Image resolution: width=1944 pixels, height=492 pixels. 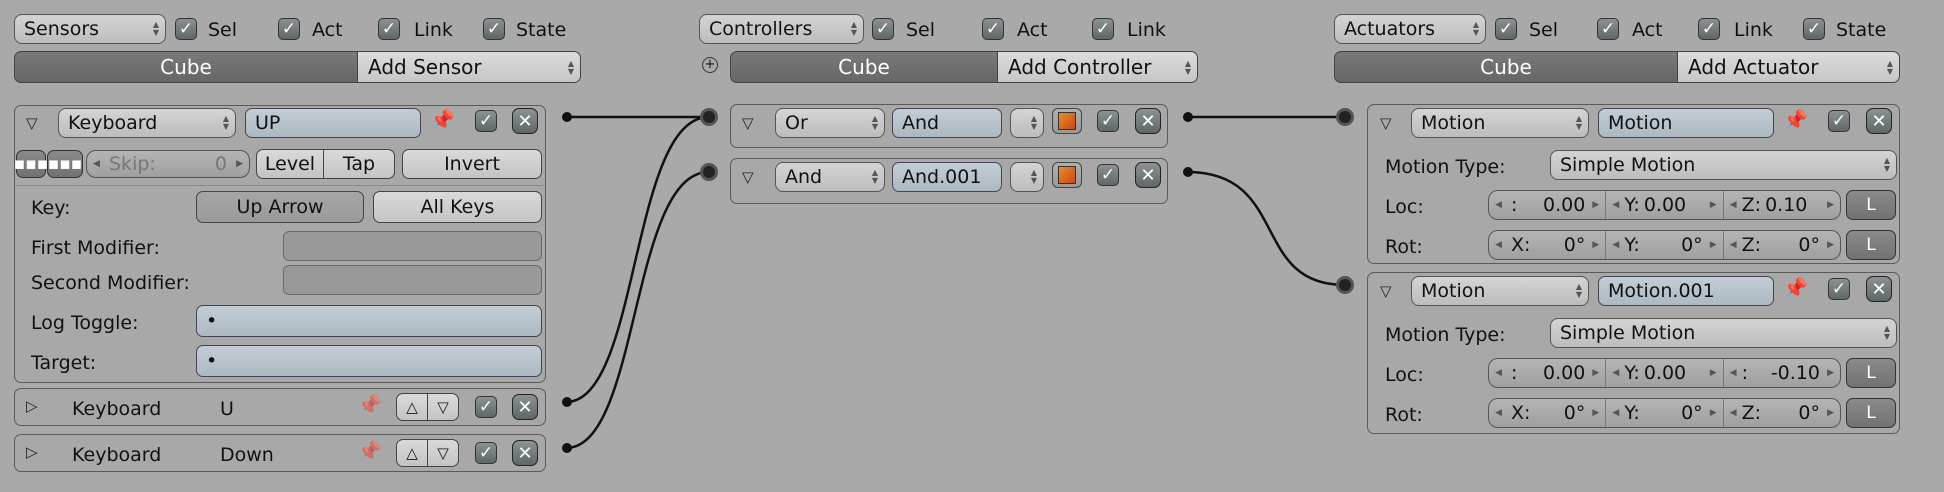 I want to click on controllers-sel-checkbox: ✓, so click(x=883, y=29).